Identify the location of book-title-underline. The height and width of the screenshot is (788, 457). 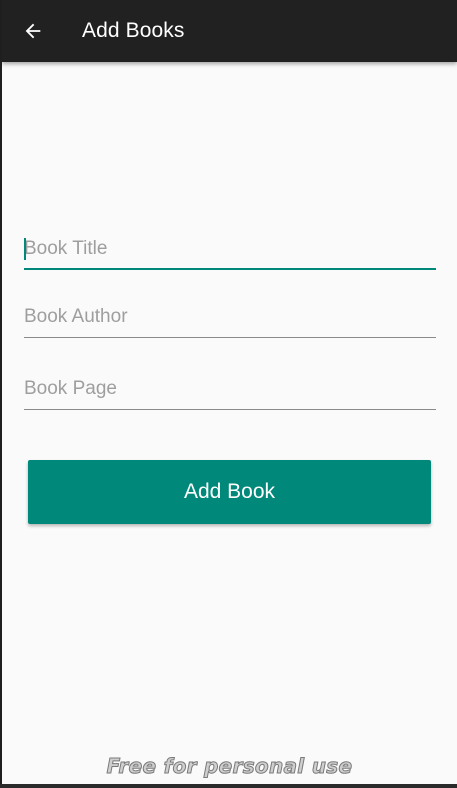
(230, 269).